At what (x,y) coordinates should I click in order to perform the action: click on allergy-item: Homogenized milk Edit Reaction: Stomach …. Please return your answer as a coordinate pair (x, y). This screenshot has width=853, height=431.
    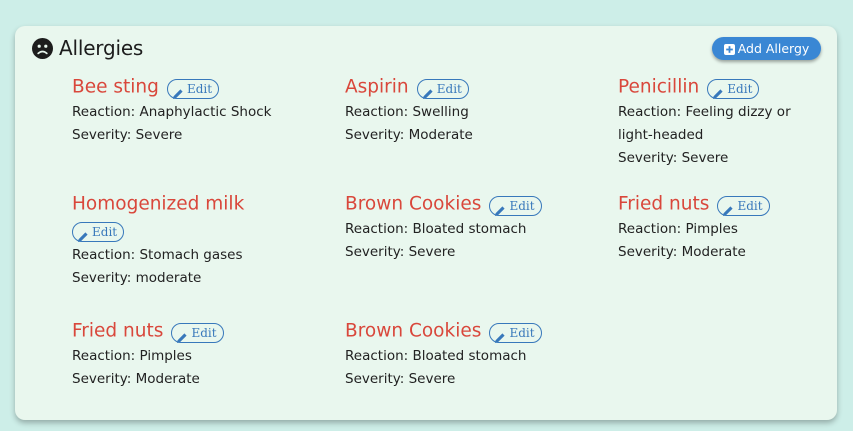
    Looking at the image, I should click on (199, 240).